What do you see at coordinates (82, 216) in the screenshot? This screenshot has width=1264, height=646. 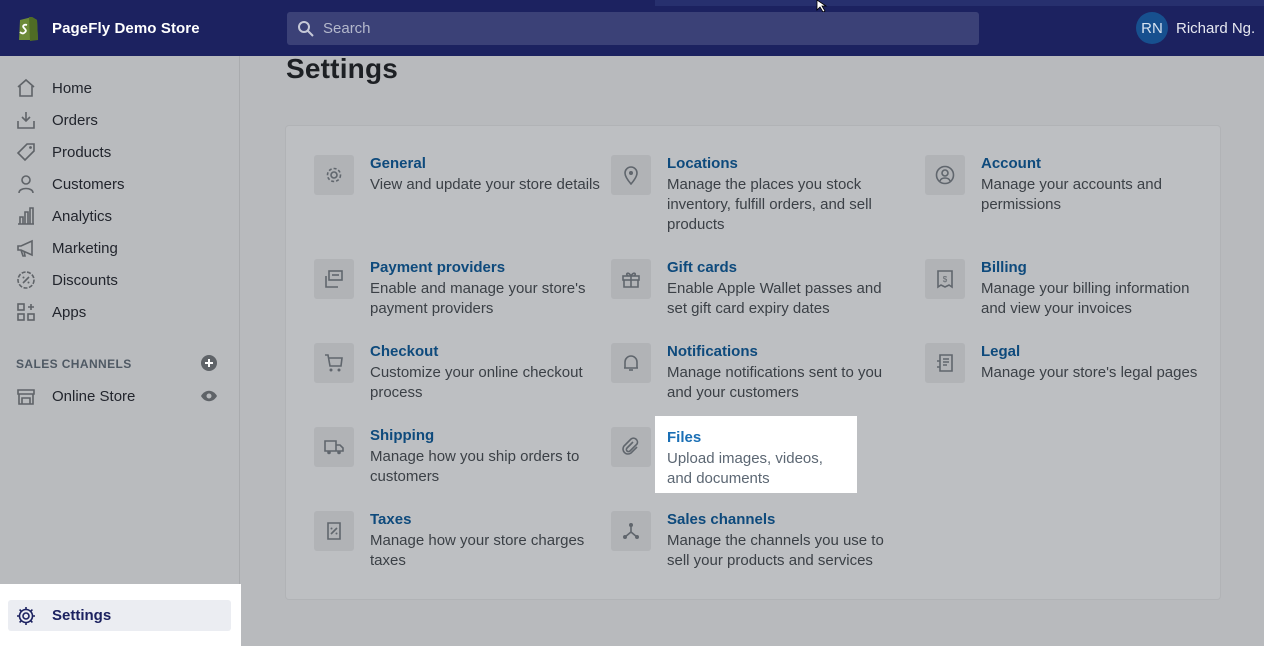 I see `sidebar-item-label: Analytics` at bounding box center [82, 216].